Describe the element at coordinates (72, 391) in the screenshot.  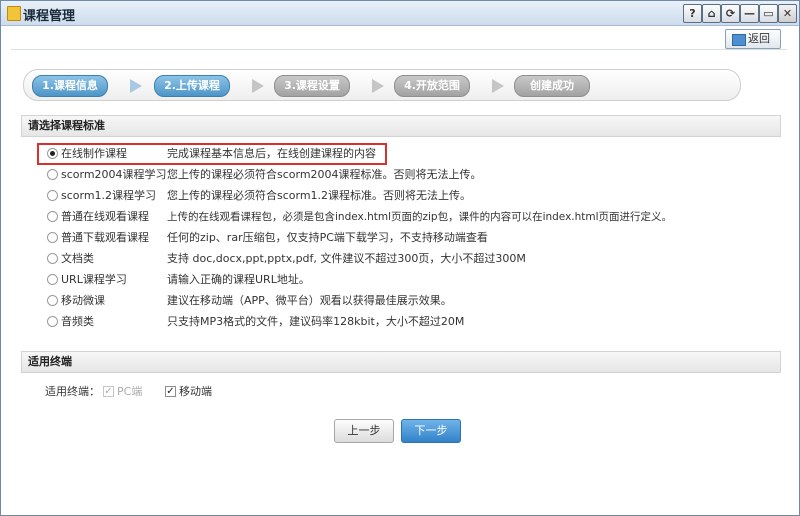
I see `terminal-label: 适用终端：` at that location.